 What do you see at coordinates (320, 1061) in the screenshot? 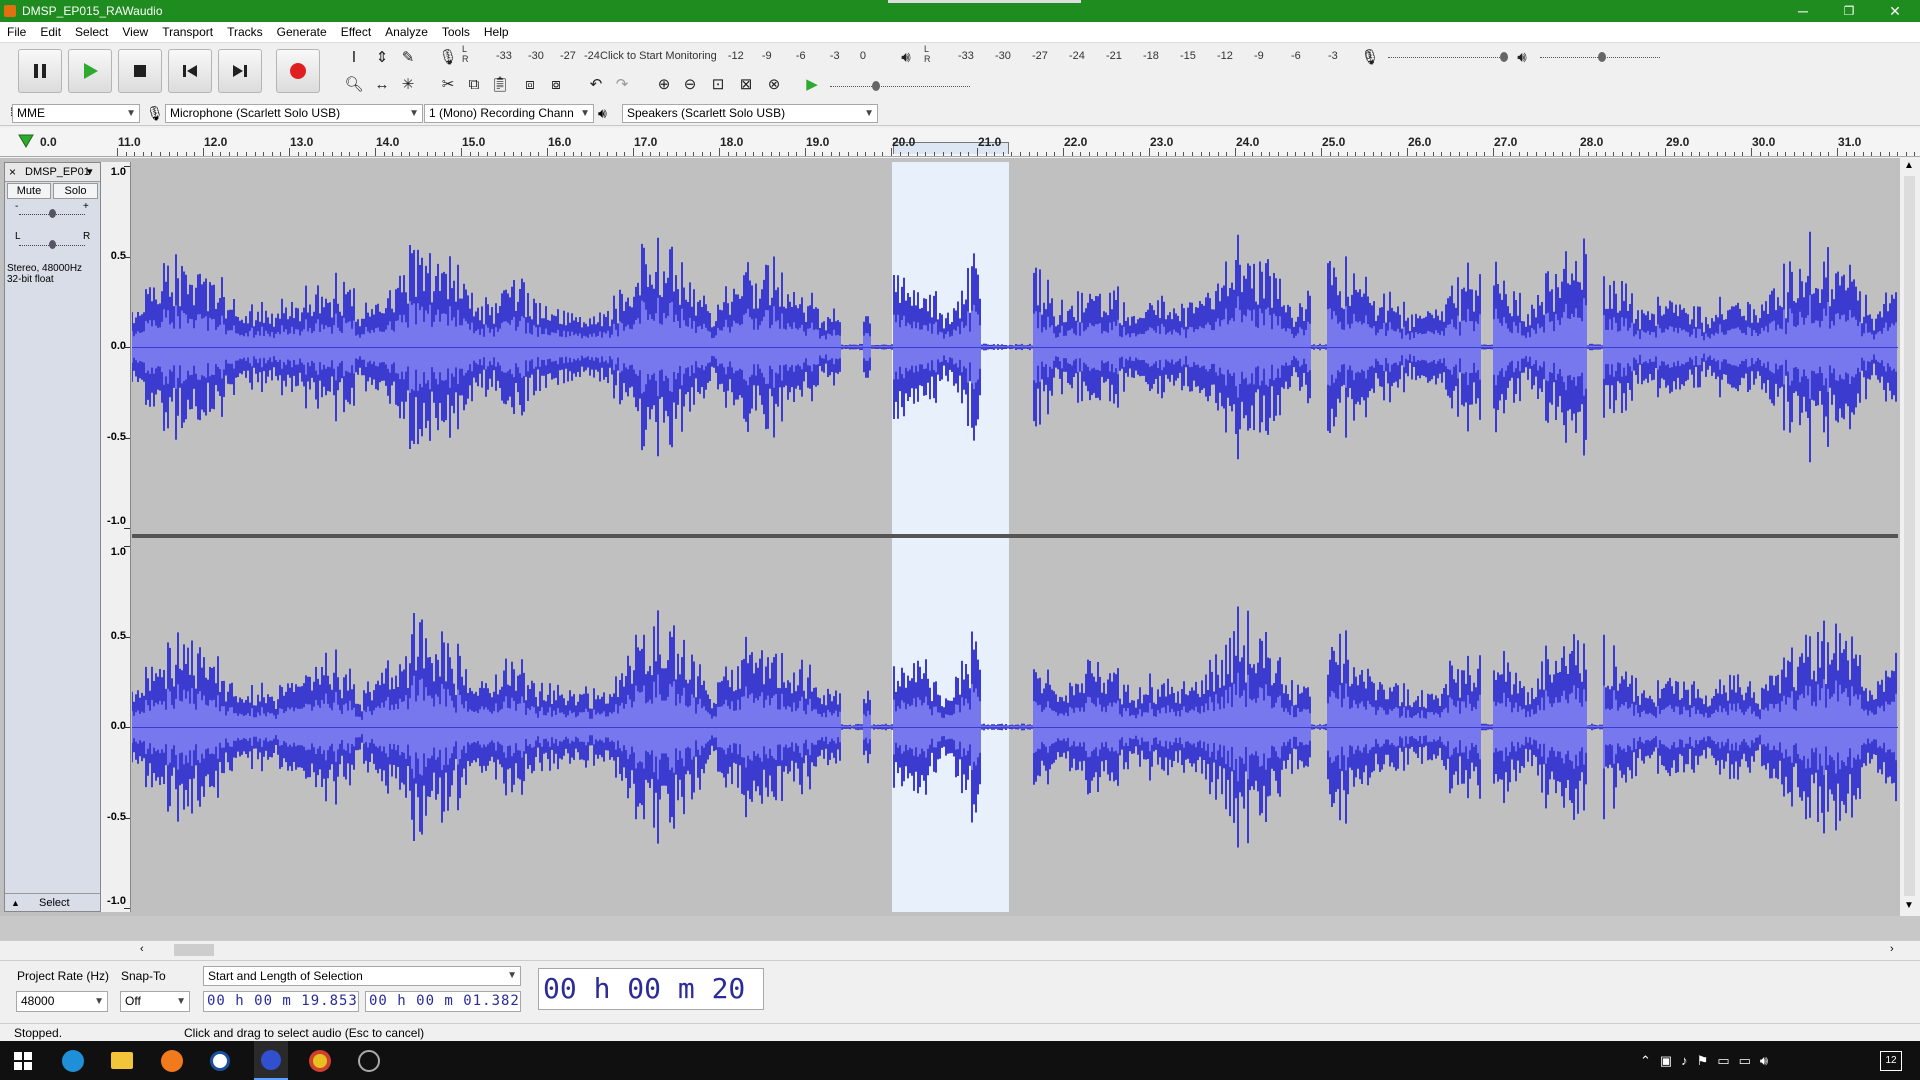
I see `chrome-icon` at bounding box center [320, 1061].